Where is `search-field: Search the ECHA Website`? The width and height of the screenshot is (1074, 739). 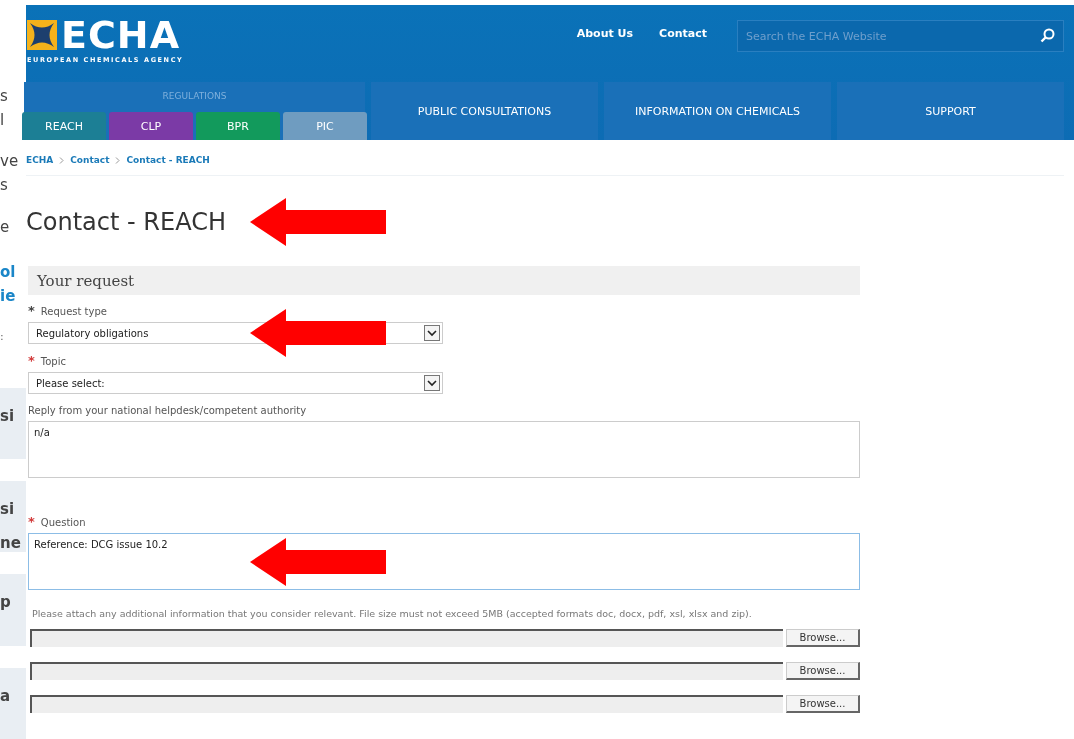 search-field: Search the ECHA Website is located at coordinates (900, 36).